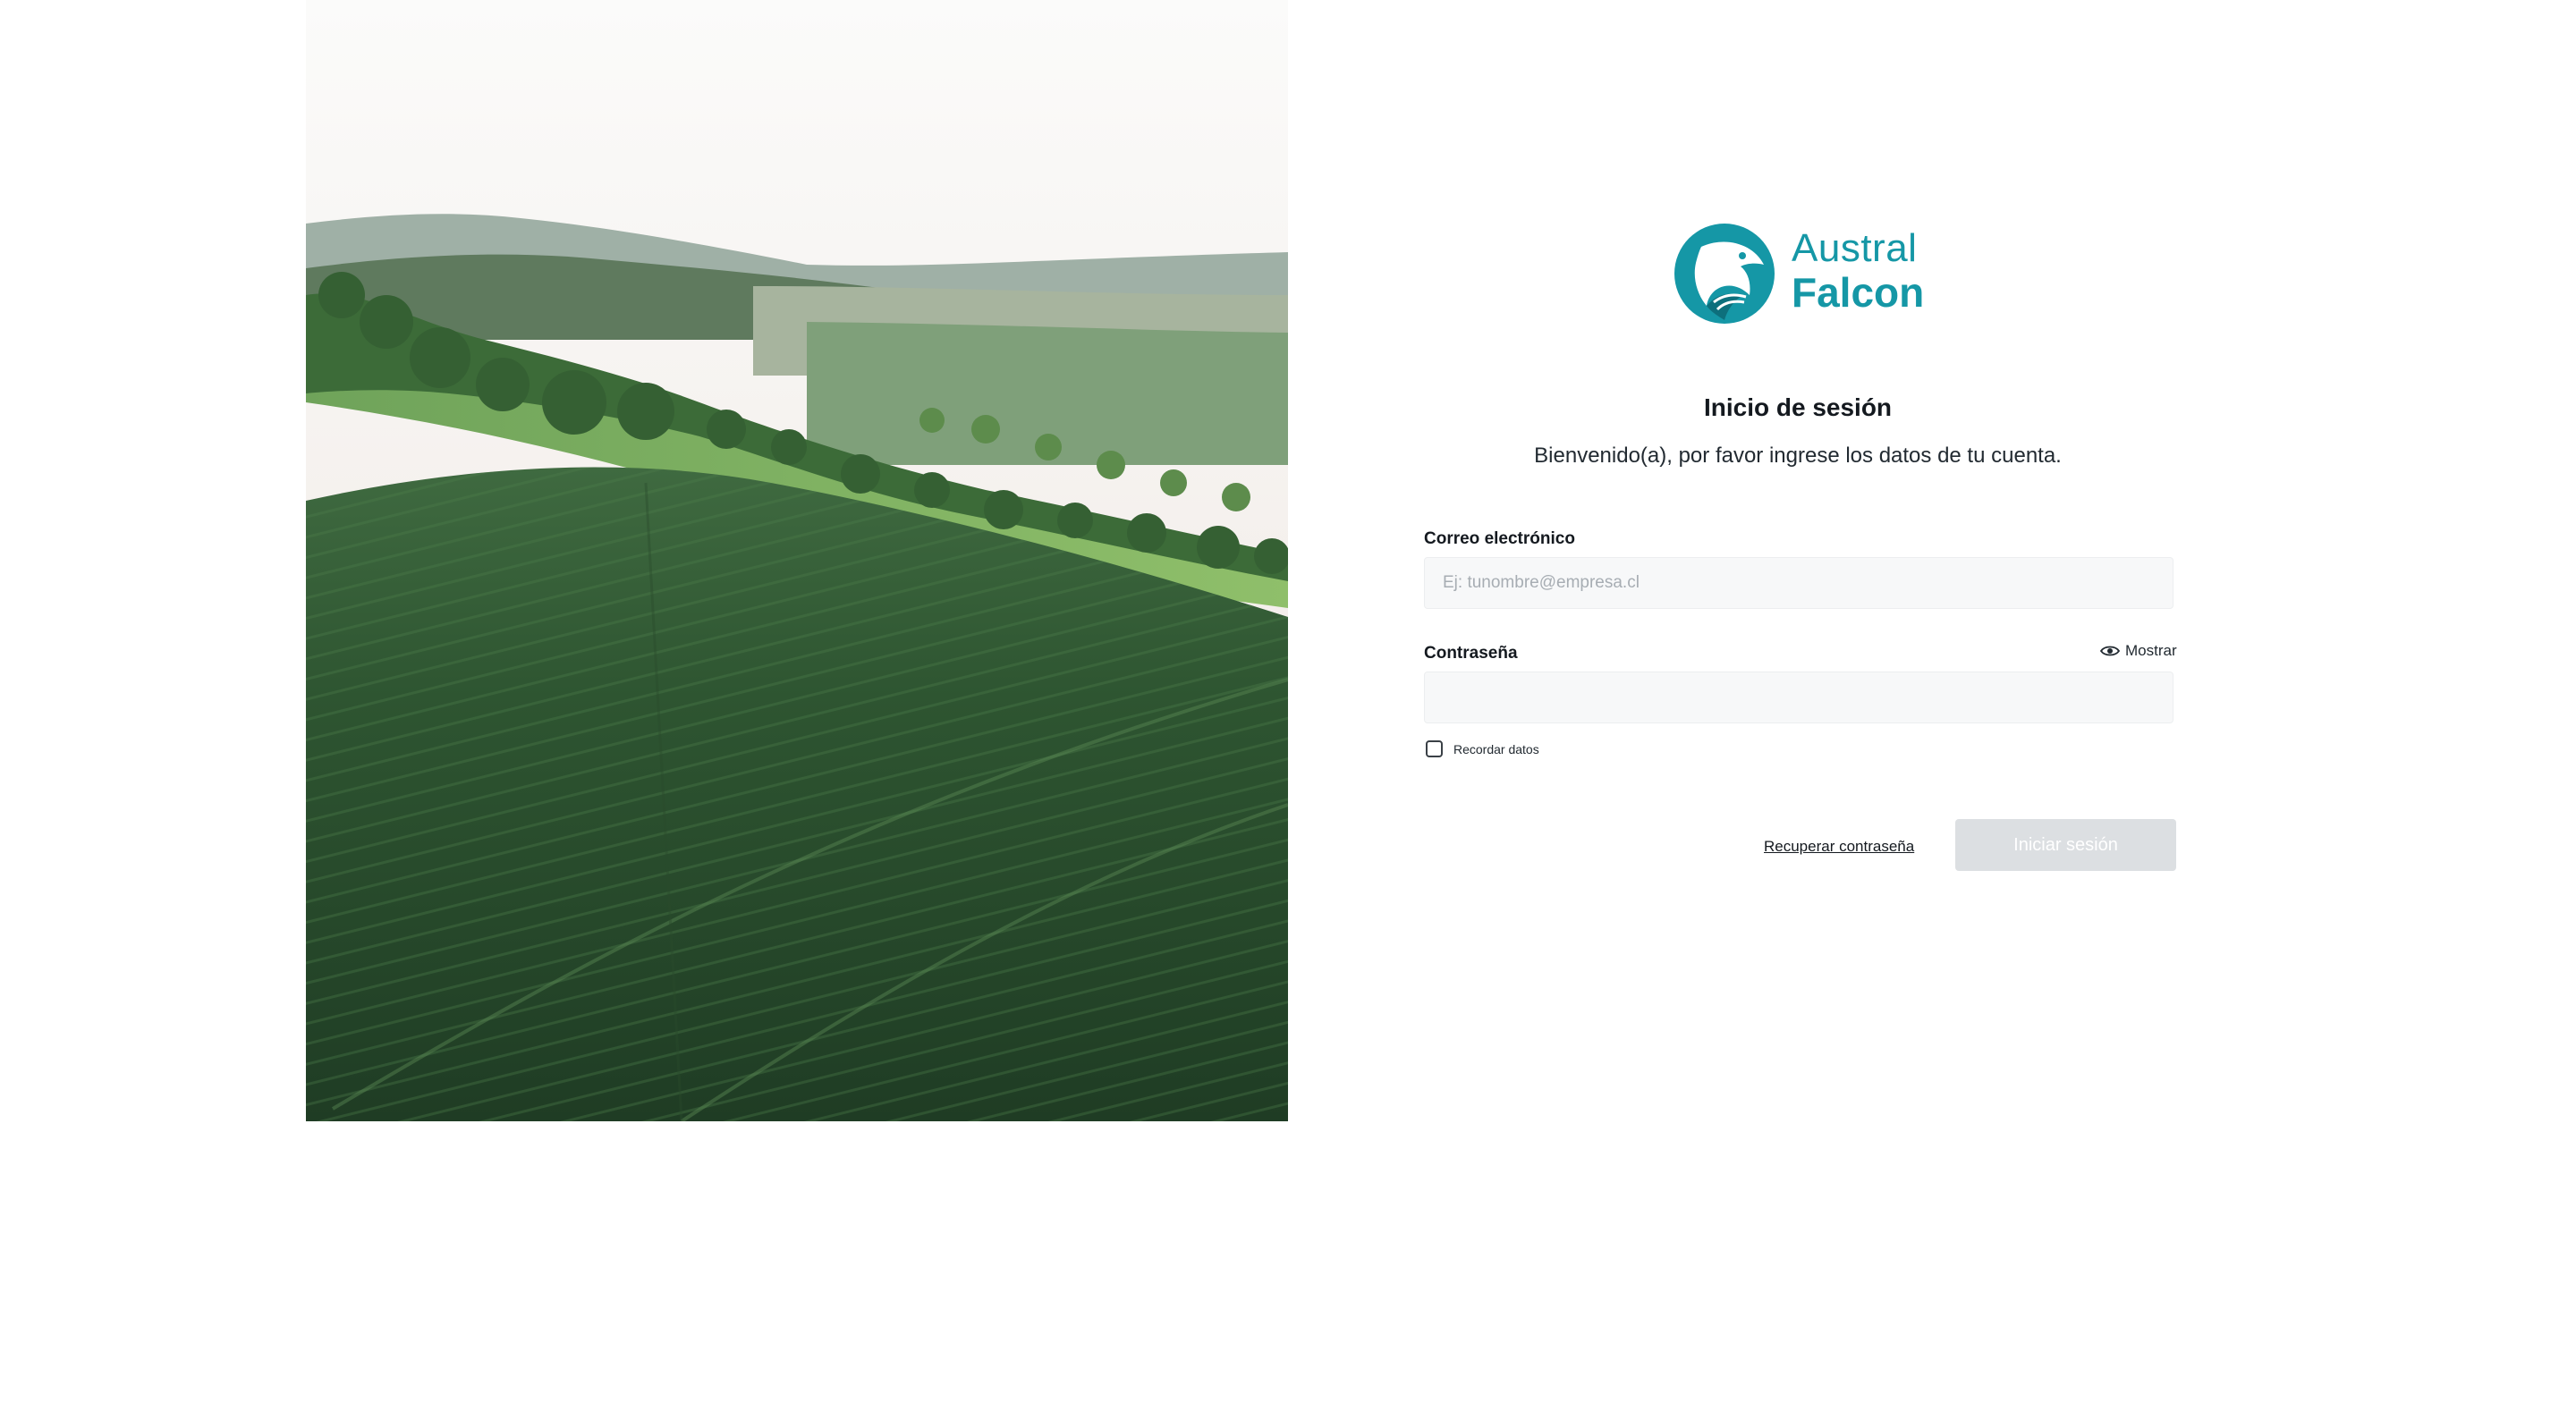  What do you see at coordinates (2110, 651) in the screenshot?
I see `eye-icon` at bounding box center [2110, 651].